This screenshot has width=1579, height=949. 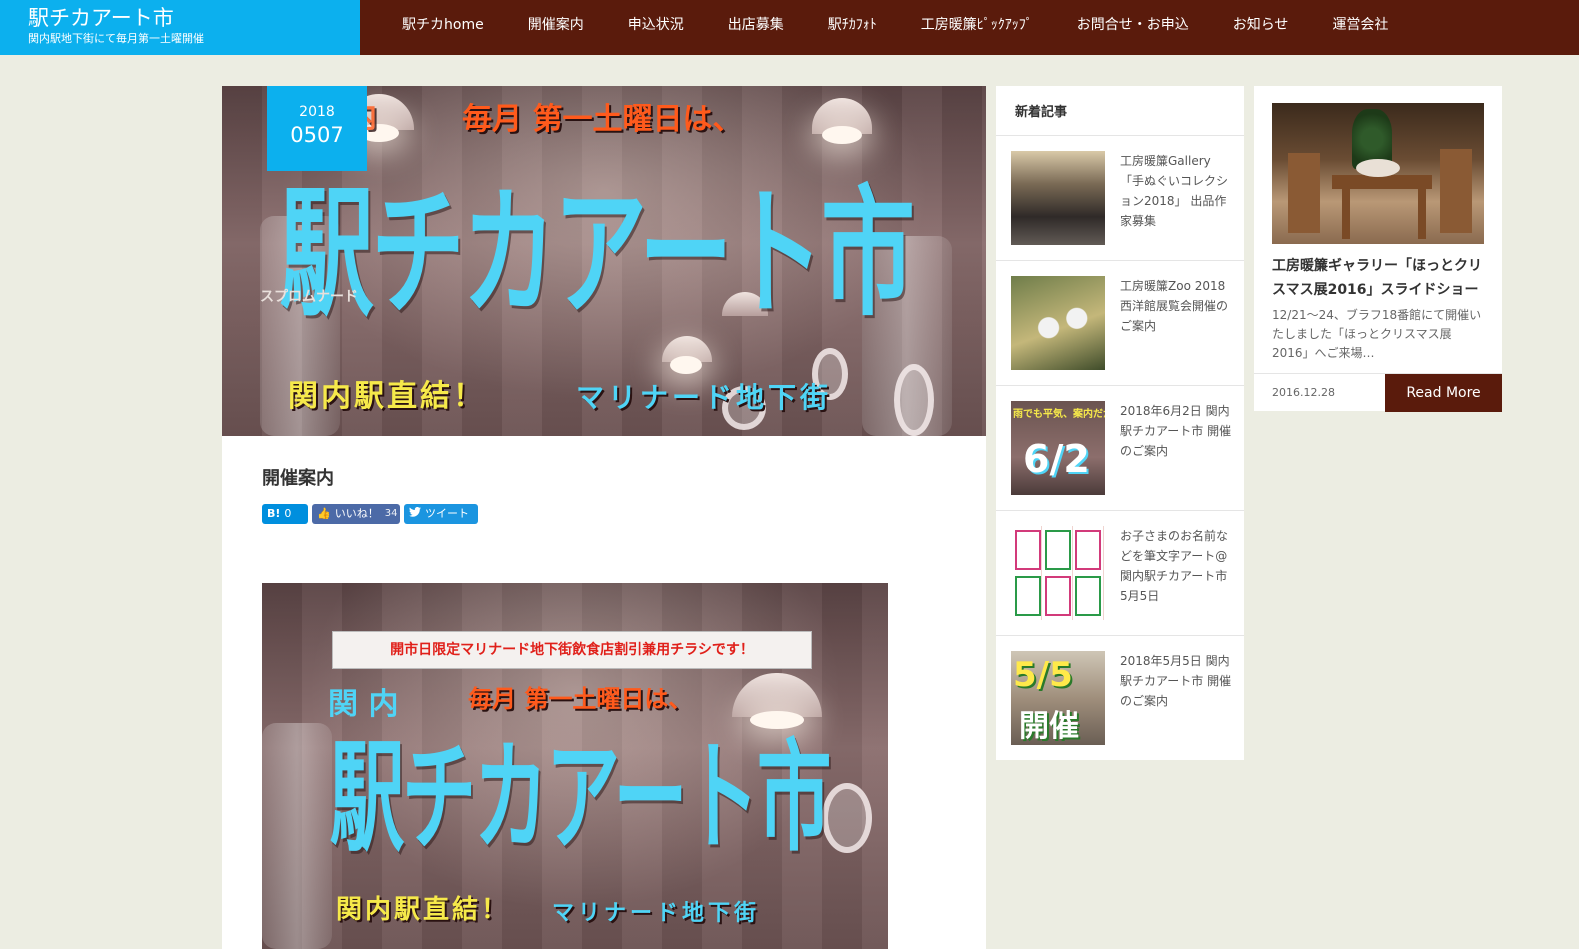 What do you see at coordinates (597, 254) in the screenshot?
I see `poster-big-title: 駅チカアート市` at bounding box center [597, 254].